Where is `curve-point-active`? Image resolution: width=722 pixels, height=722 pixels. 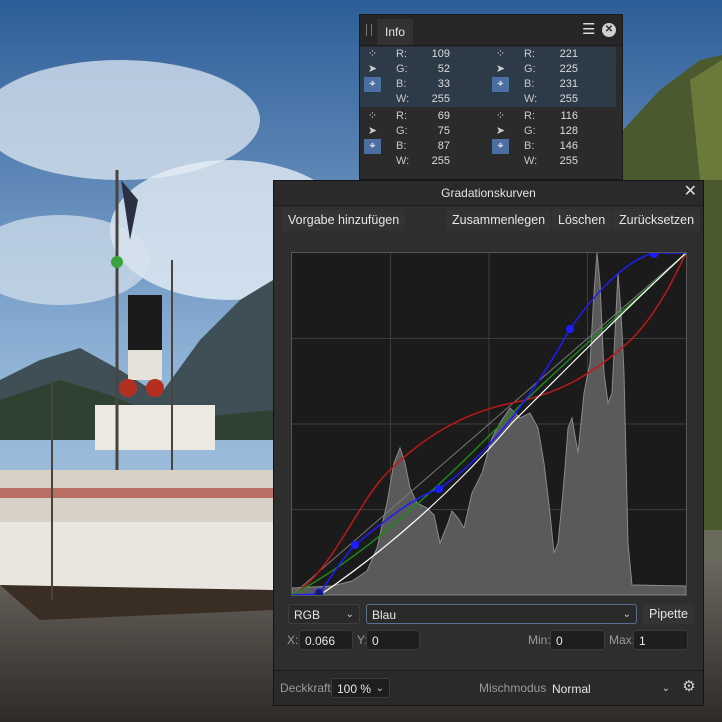
curve-point-active is located at coordinates (319, 591).